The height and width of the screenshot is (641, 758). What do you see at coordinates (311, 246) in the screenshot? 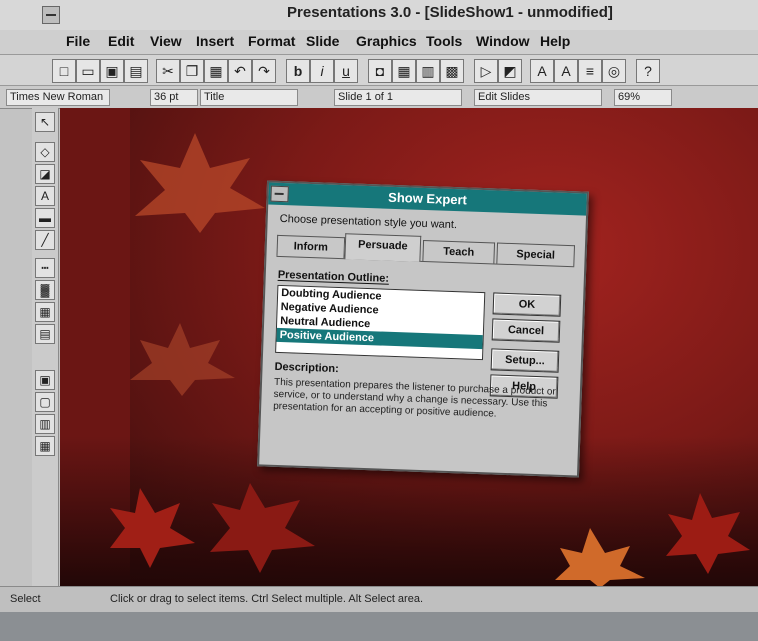
I see `tab-inform: Inform` at bounding box center [311, 246].